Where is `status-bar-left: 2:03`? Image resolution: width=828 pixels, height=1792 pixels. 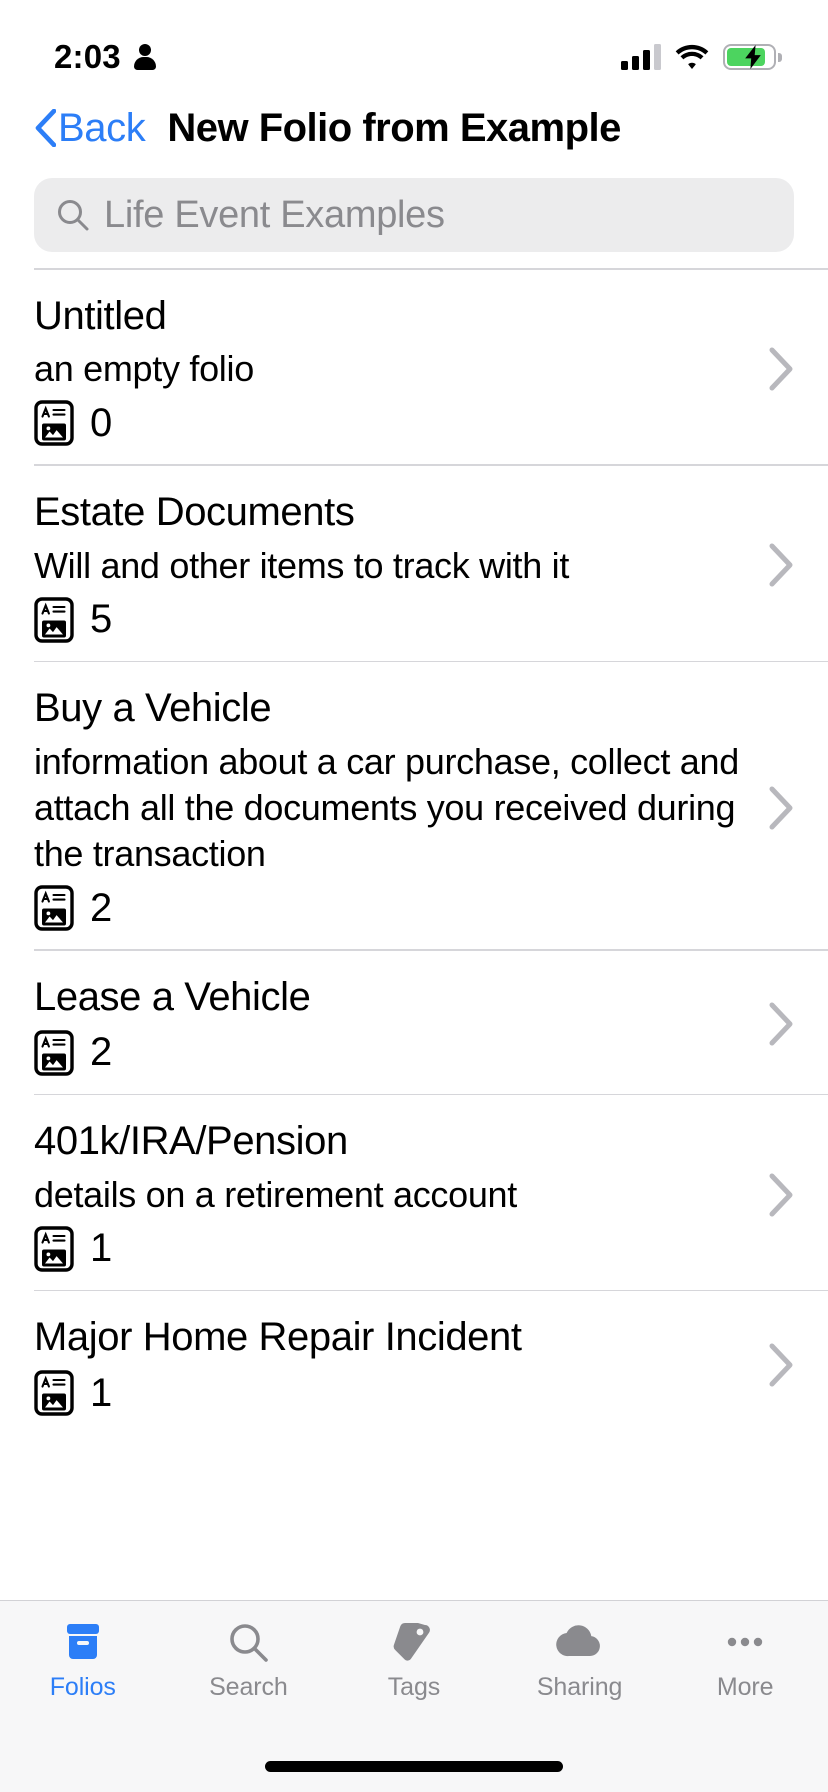 status-bar-left: 2:03 is located at coordinates (105, 57).